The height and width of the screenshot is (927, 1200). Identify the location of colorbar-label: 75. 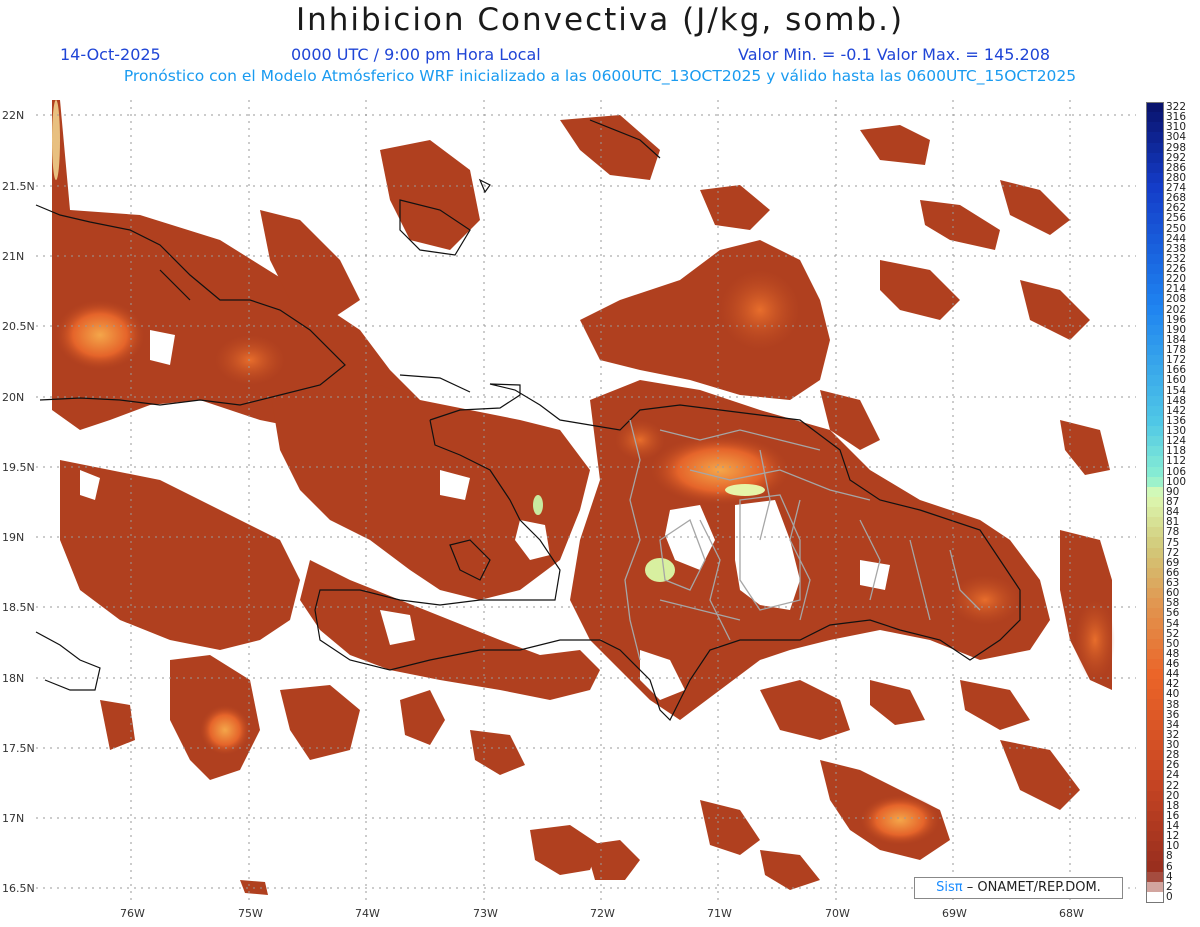
(1173, 542).